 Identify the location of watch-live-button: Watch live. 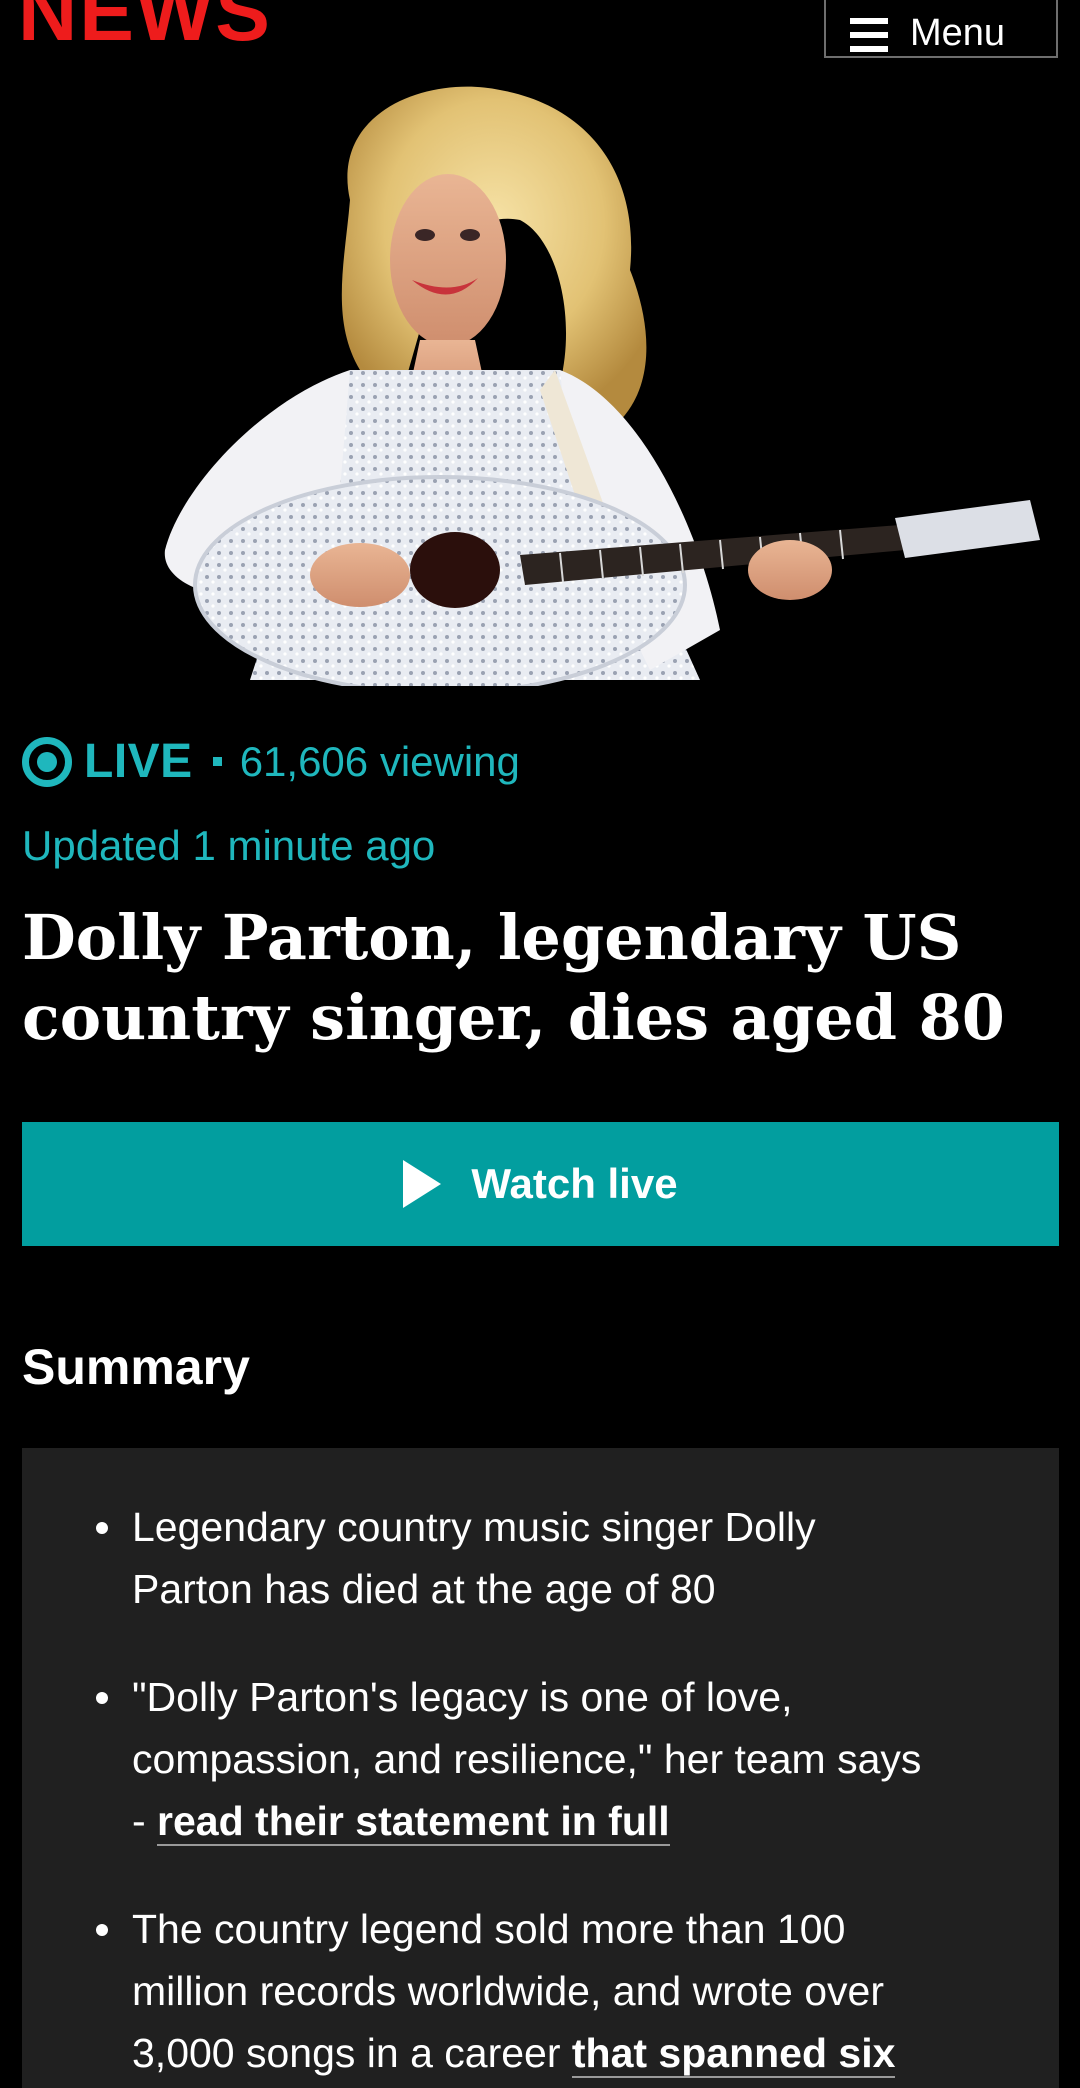
(540, 1184).